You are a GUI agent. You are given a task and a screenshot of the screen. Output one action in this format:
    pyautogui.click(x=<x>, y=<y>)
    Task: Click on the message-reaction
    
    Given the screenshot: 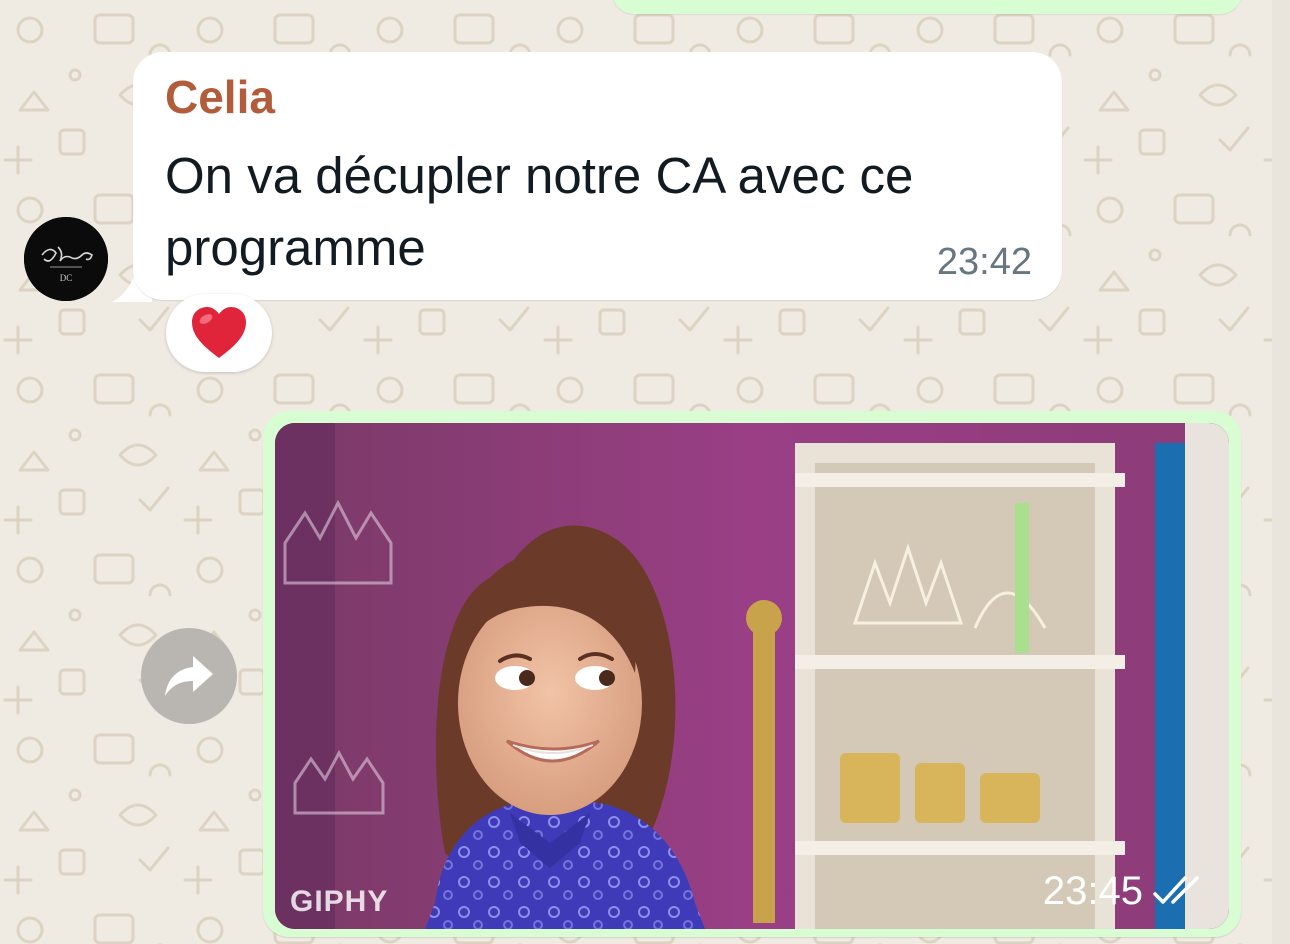 What is the action you would take?
    pyautogui.click(x=219, y=333)
    